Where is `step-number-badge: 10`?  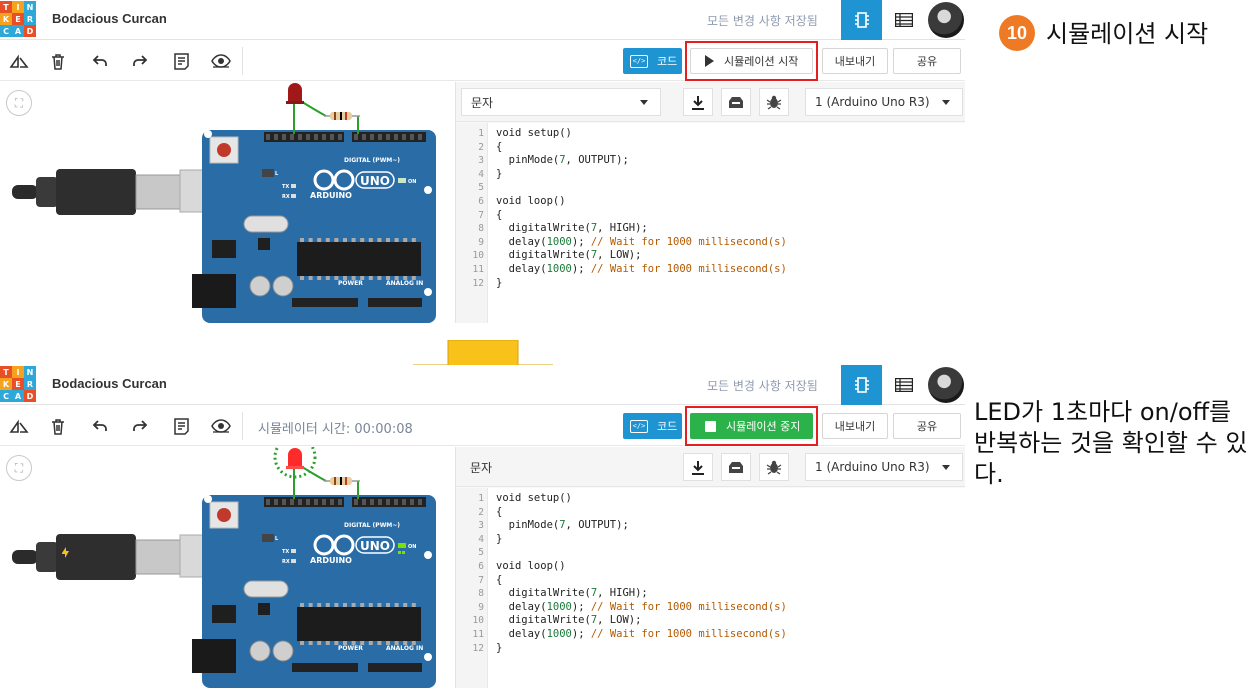
step-number-badge: 10 is located at coordinates (1017, 33).